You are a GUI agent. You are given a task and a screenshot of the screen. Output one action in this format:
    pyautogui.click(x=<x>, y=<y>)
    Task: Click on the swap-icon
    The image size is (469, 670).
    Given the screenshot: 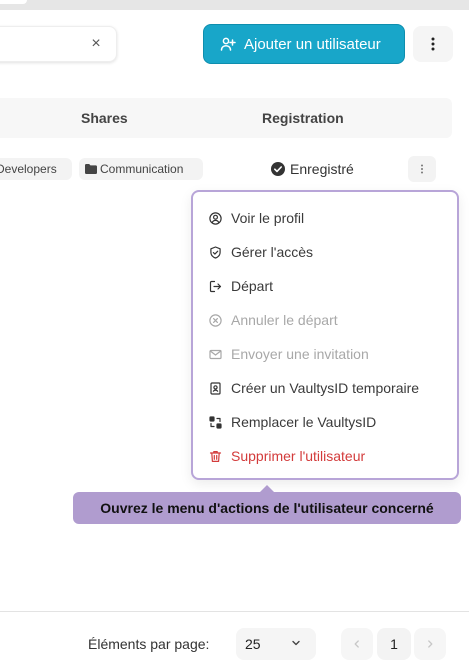 What is the action you would take?
    pyautogui.click(x=215, y=422)
    